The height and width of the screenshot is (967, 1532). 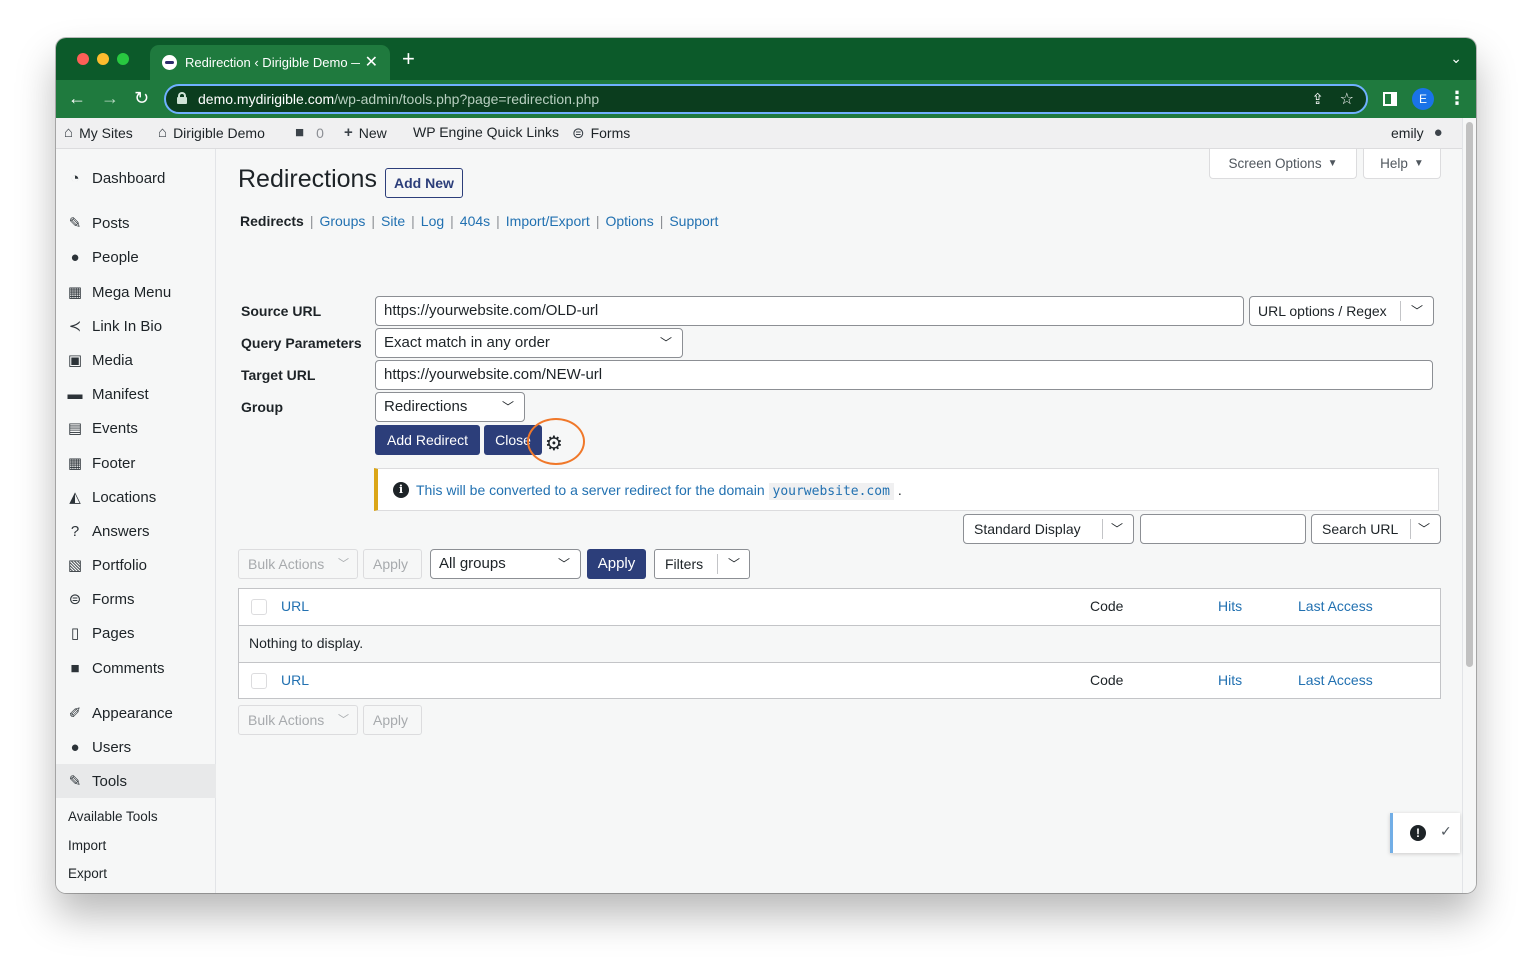 What do you see at coordinates (1423, 99) in the screenshot?
I see `profile-avatar: E` at bounding box center [1423, 99].